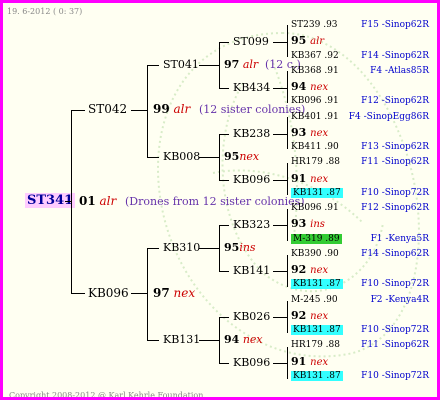 The image size is (440, 400). What do you see at coordinates (161, 109) in the screenshot?
I see `gen3-a-num: 99` at bounding box center [161, 109].